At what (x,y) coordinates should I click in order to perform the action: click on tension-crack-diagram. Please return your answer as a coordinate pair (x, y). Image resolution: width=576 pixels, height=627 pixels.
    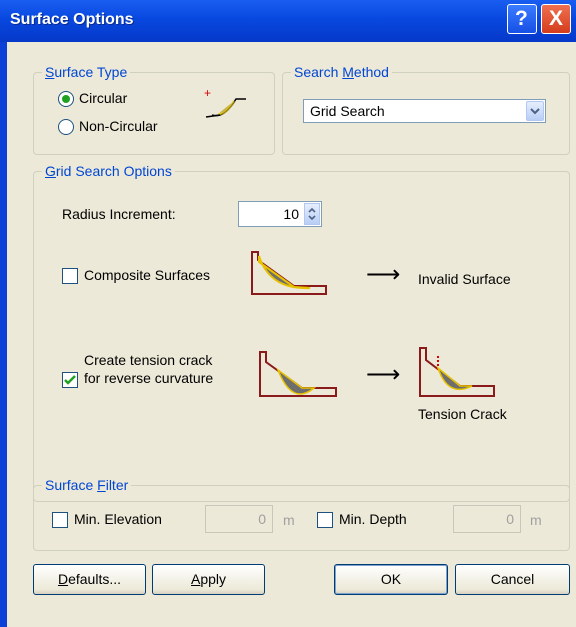
    Looking at the image, I should click on (457, 372).